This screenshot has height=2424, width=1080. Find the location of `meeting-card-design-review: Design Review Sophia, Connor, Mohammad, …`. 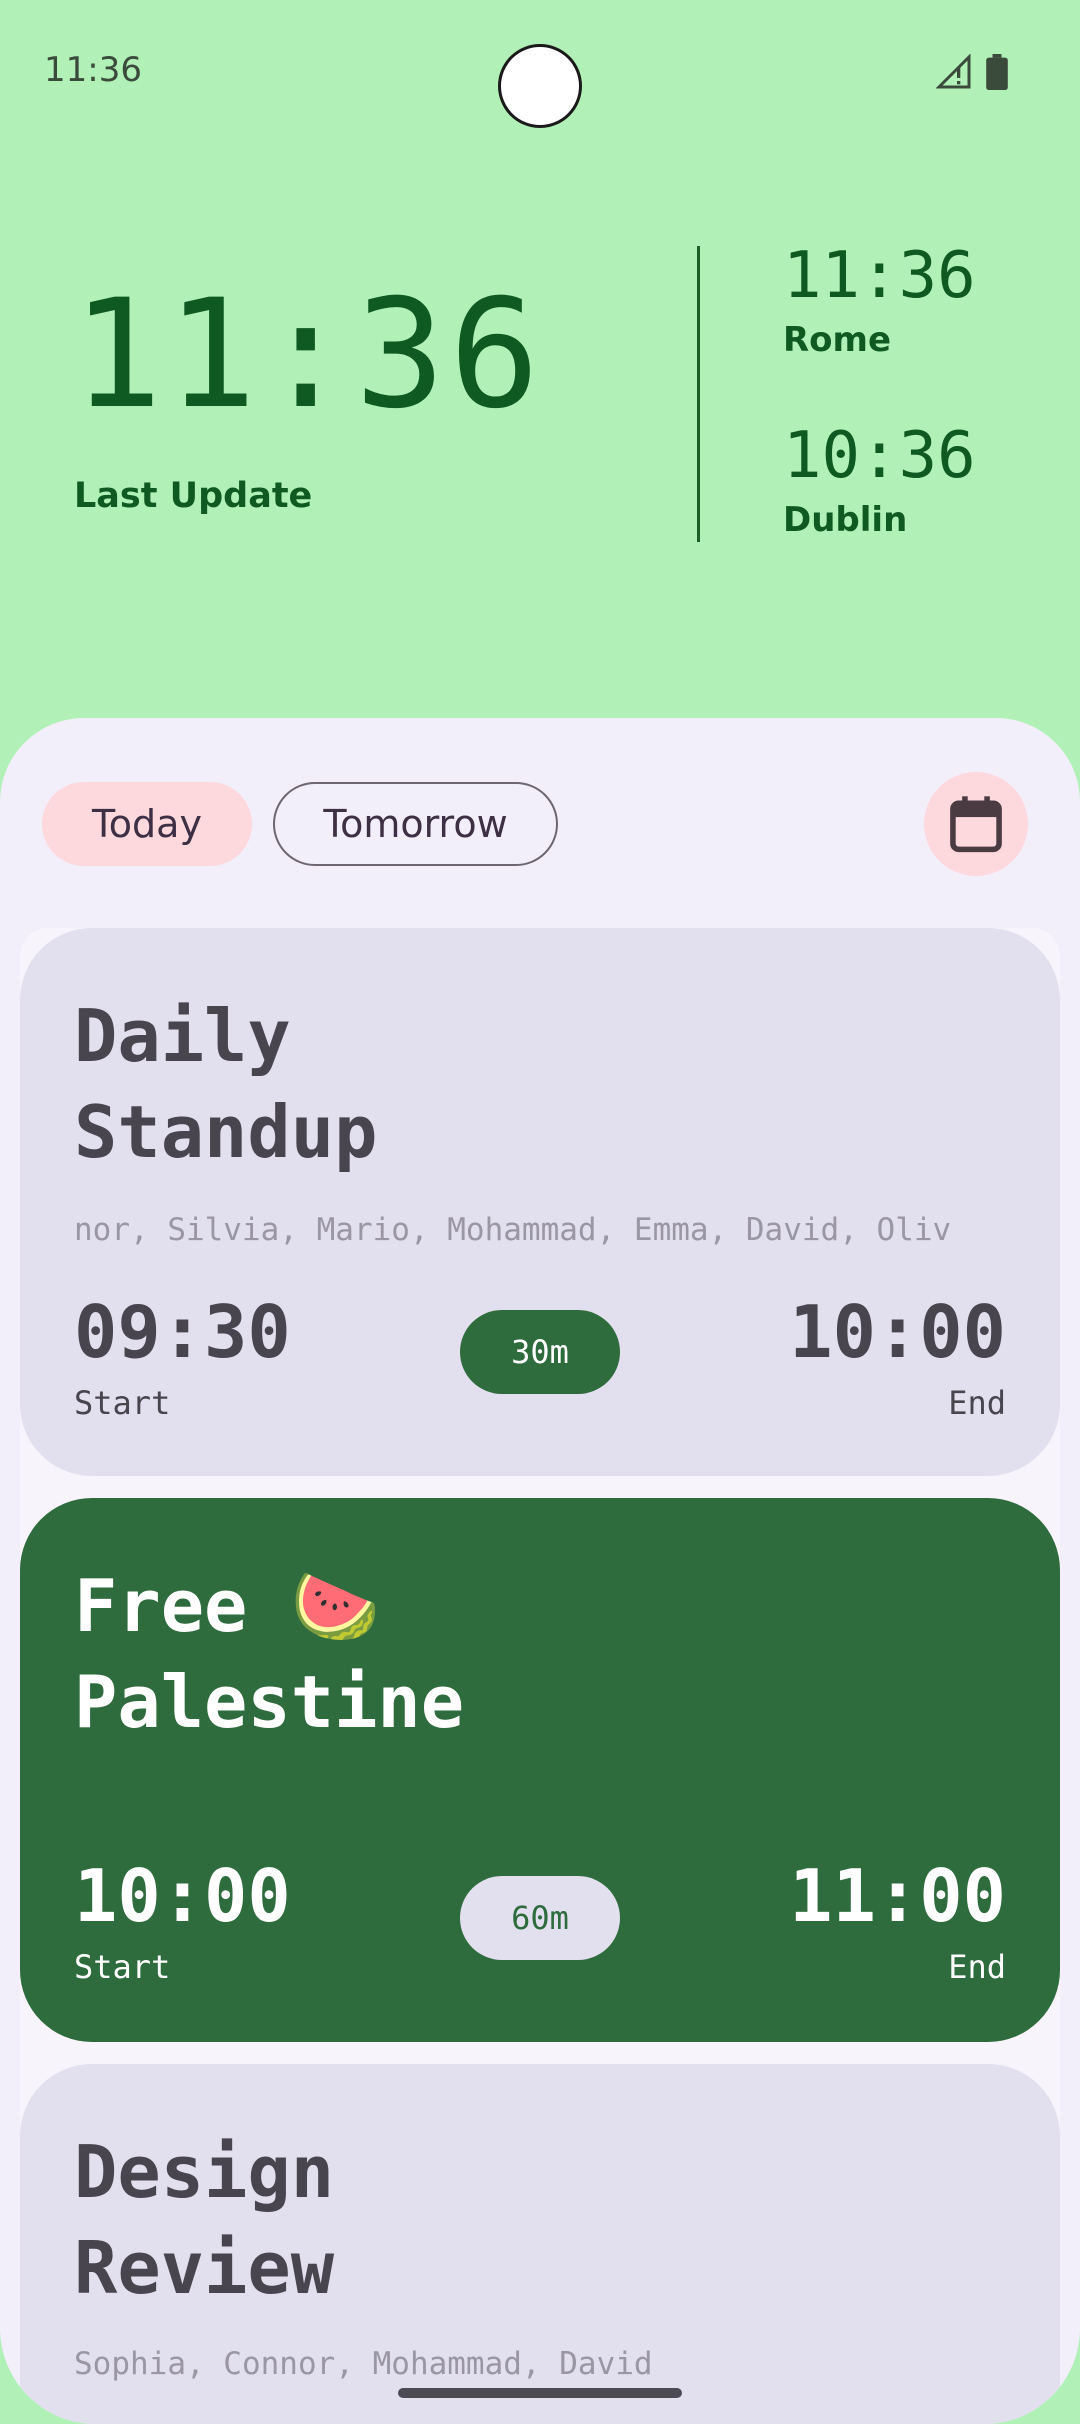

meeting-card-design-review: Design Review Sophia, Connor, Mohammad, … is located at coordinates (540, 2244).